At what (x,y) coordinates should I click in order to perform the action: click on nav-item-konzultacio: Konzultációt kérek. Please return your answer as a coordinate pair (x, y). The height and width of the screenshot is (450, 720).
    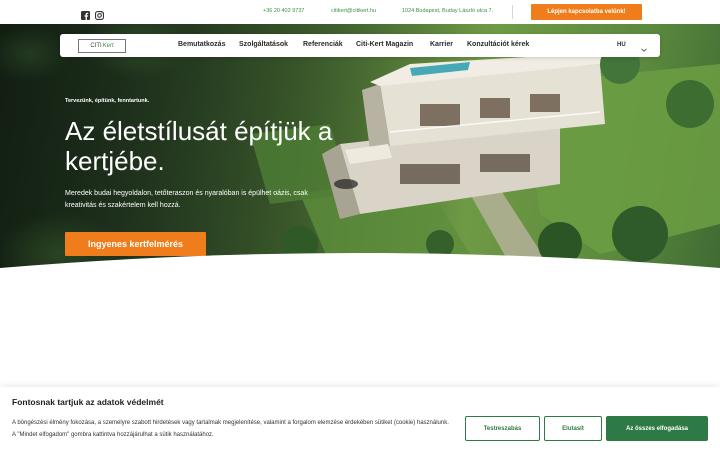
    Looking at the image, I should click on (498, 44).